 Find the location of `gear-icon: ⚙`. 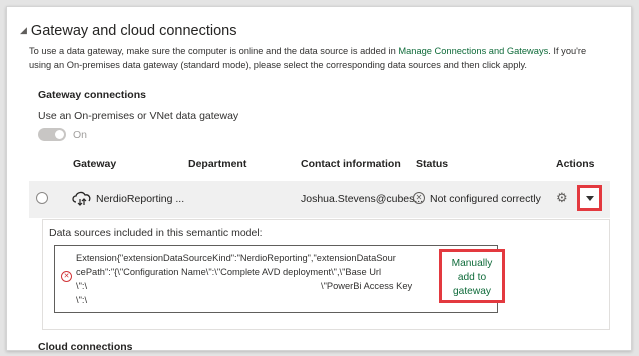

gear-icon: ⚙ is located at coordinates (562, 198).